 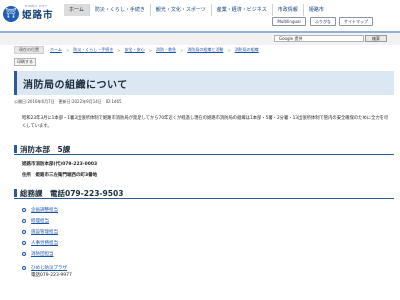 What do you see at coordinates (56, 50) in the screenshot?
I see `breadcrumb-item: ホーム` at bounding box center [56, 50].